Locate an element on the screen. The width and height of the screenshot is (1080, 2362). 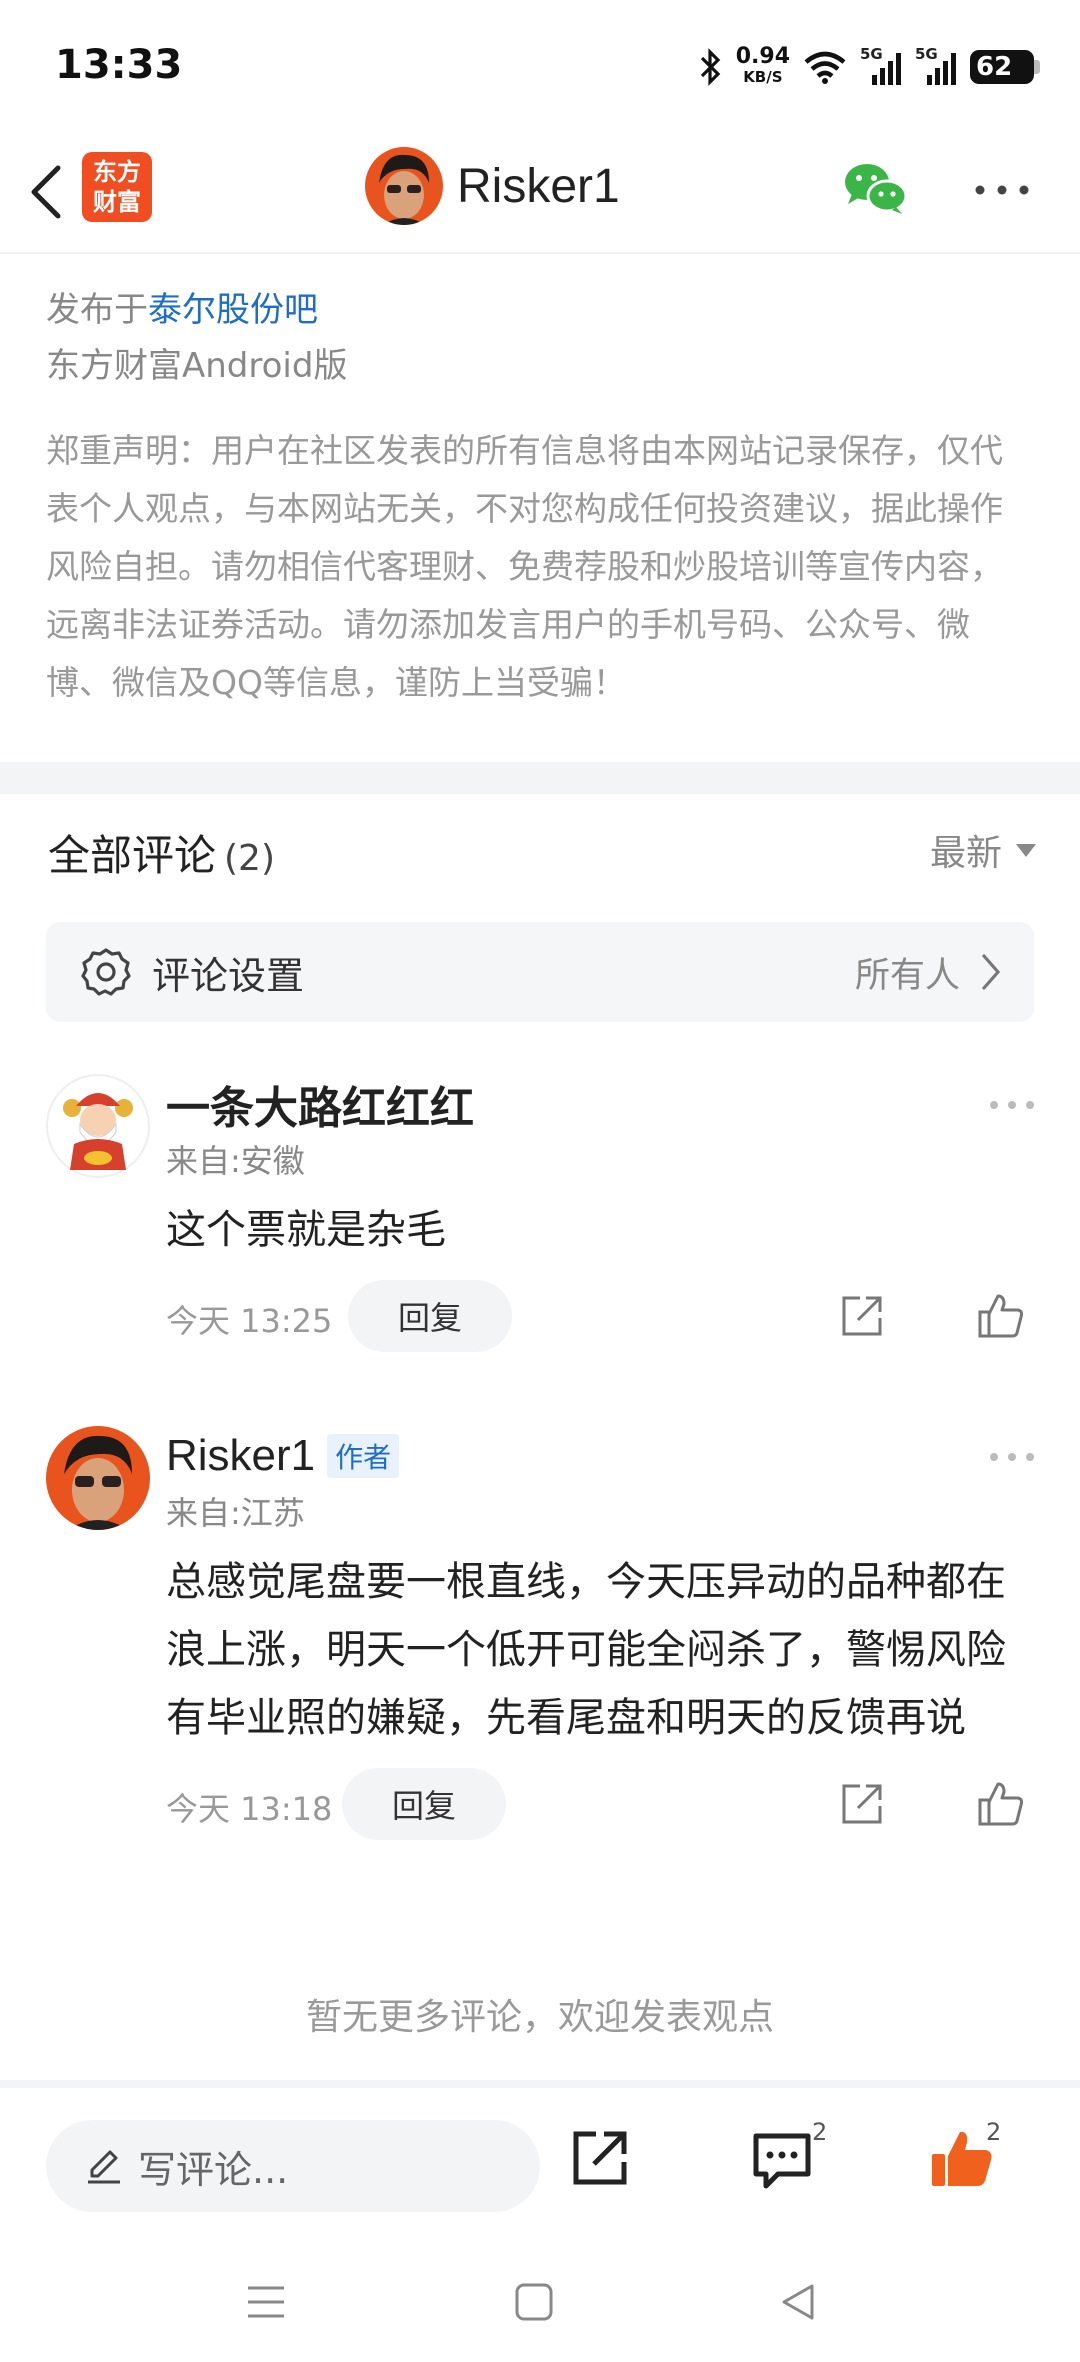
comment-item: 一条大路红红红 来自:安徽 这个票就是杂毛 今天 13:25 回复 is located at coordinates (541, 1224).